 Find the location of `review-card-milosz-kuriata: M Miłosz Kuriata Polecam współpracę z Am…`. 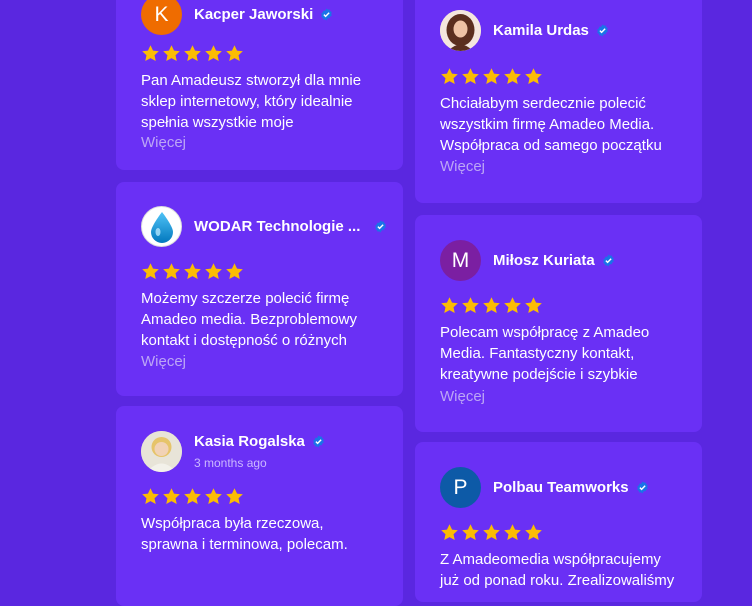

review-card-milosz-kuriata: M Miłosz Kuriata Polecam współpracę z Am… is located at coordinates (558, 323).